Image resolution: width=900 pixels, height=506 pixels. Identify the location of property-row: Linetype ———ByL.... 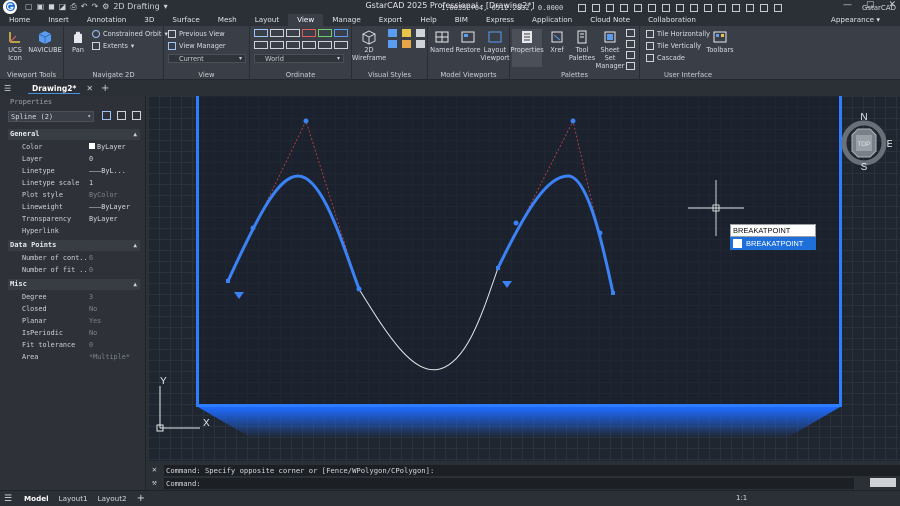
(74, 171).